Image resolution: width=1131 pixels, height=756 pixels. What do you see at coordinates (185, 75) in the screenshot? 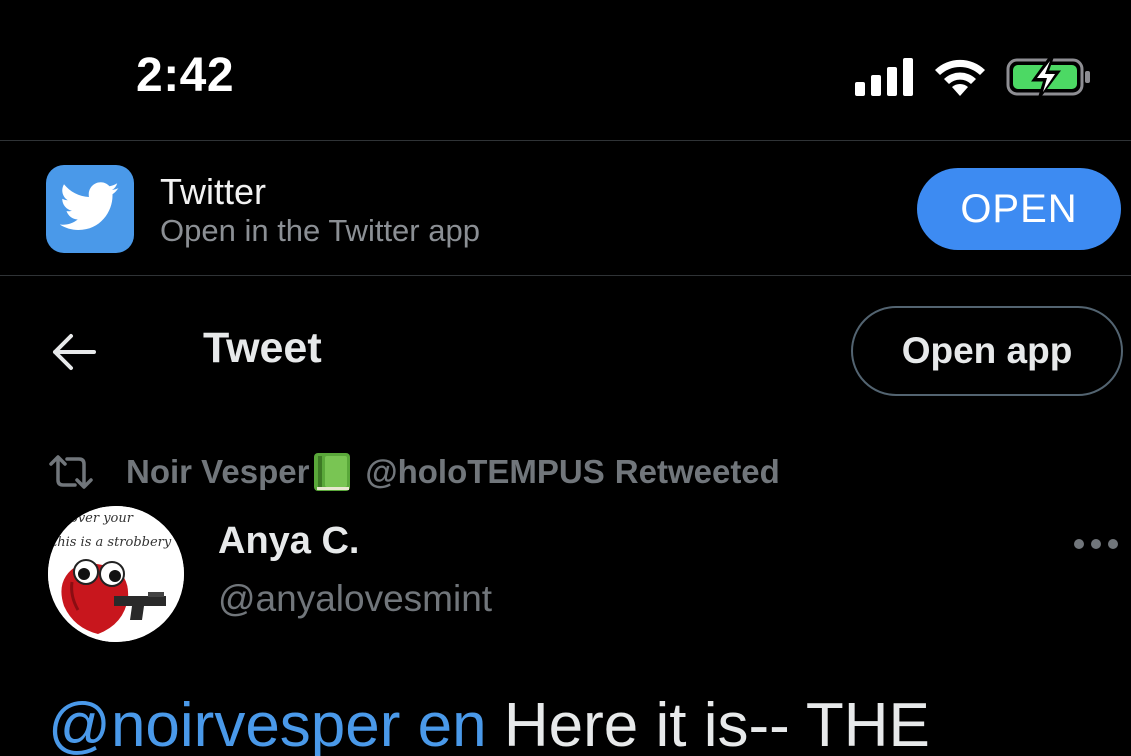
I see `status-time: 2:42` at bounding box center [185, 75].